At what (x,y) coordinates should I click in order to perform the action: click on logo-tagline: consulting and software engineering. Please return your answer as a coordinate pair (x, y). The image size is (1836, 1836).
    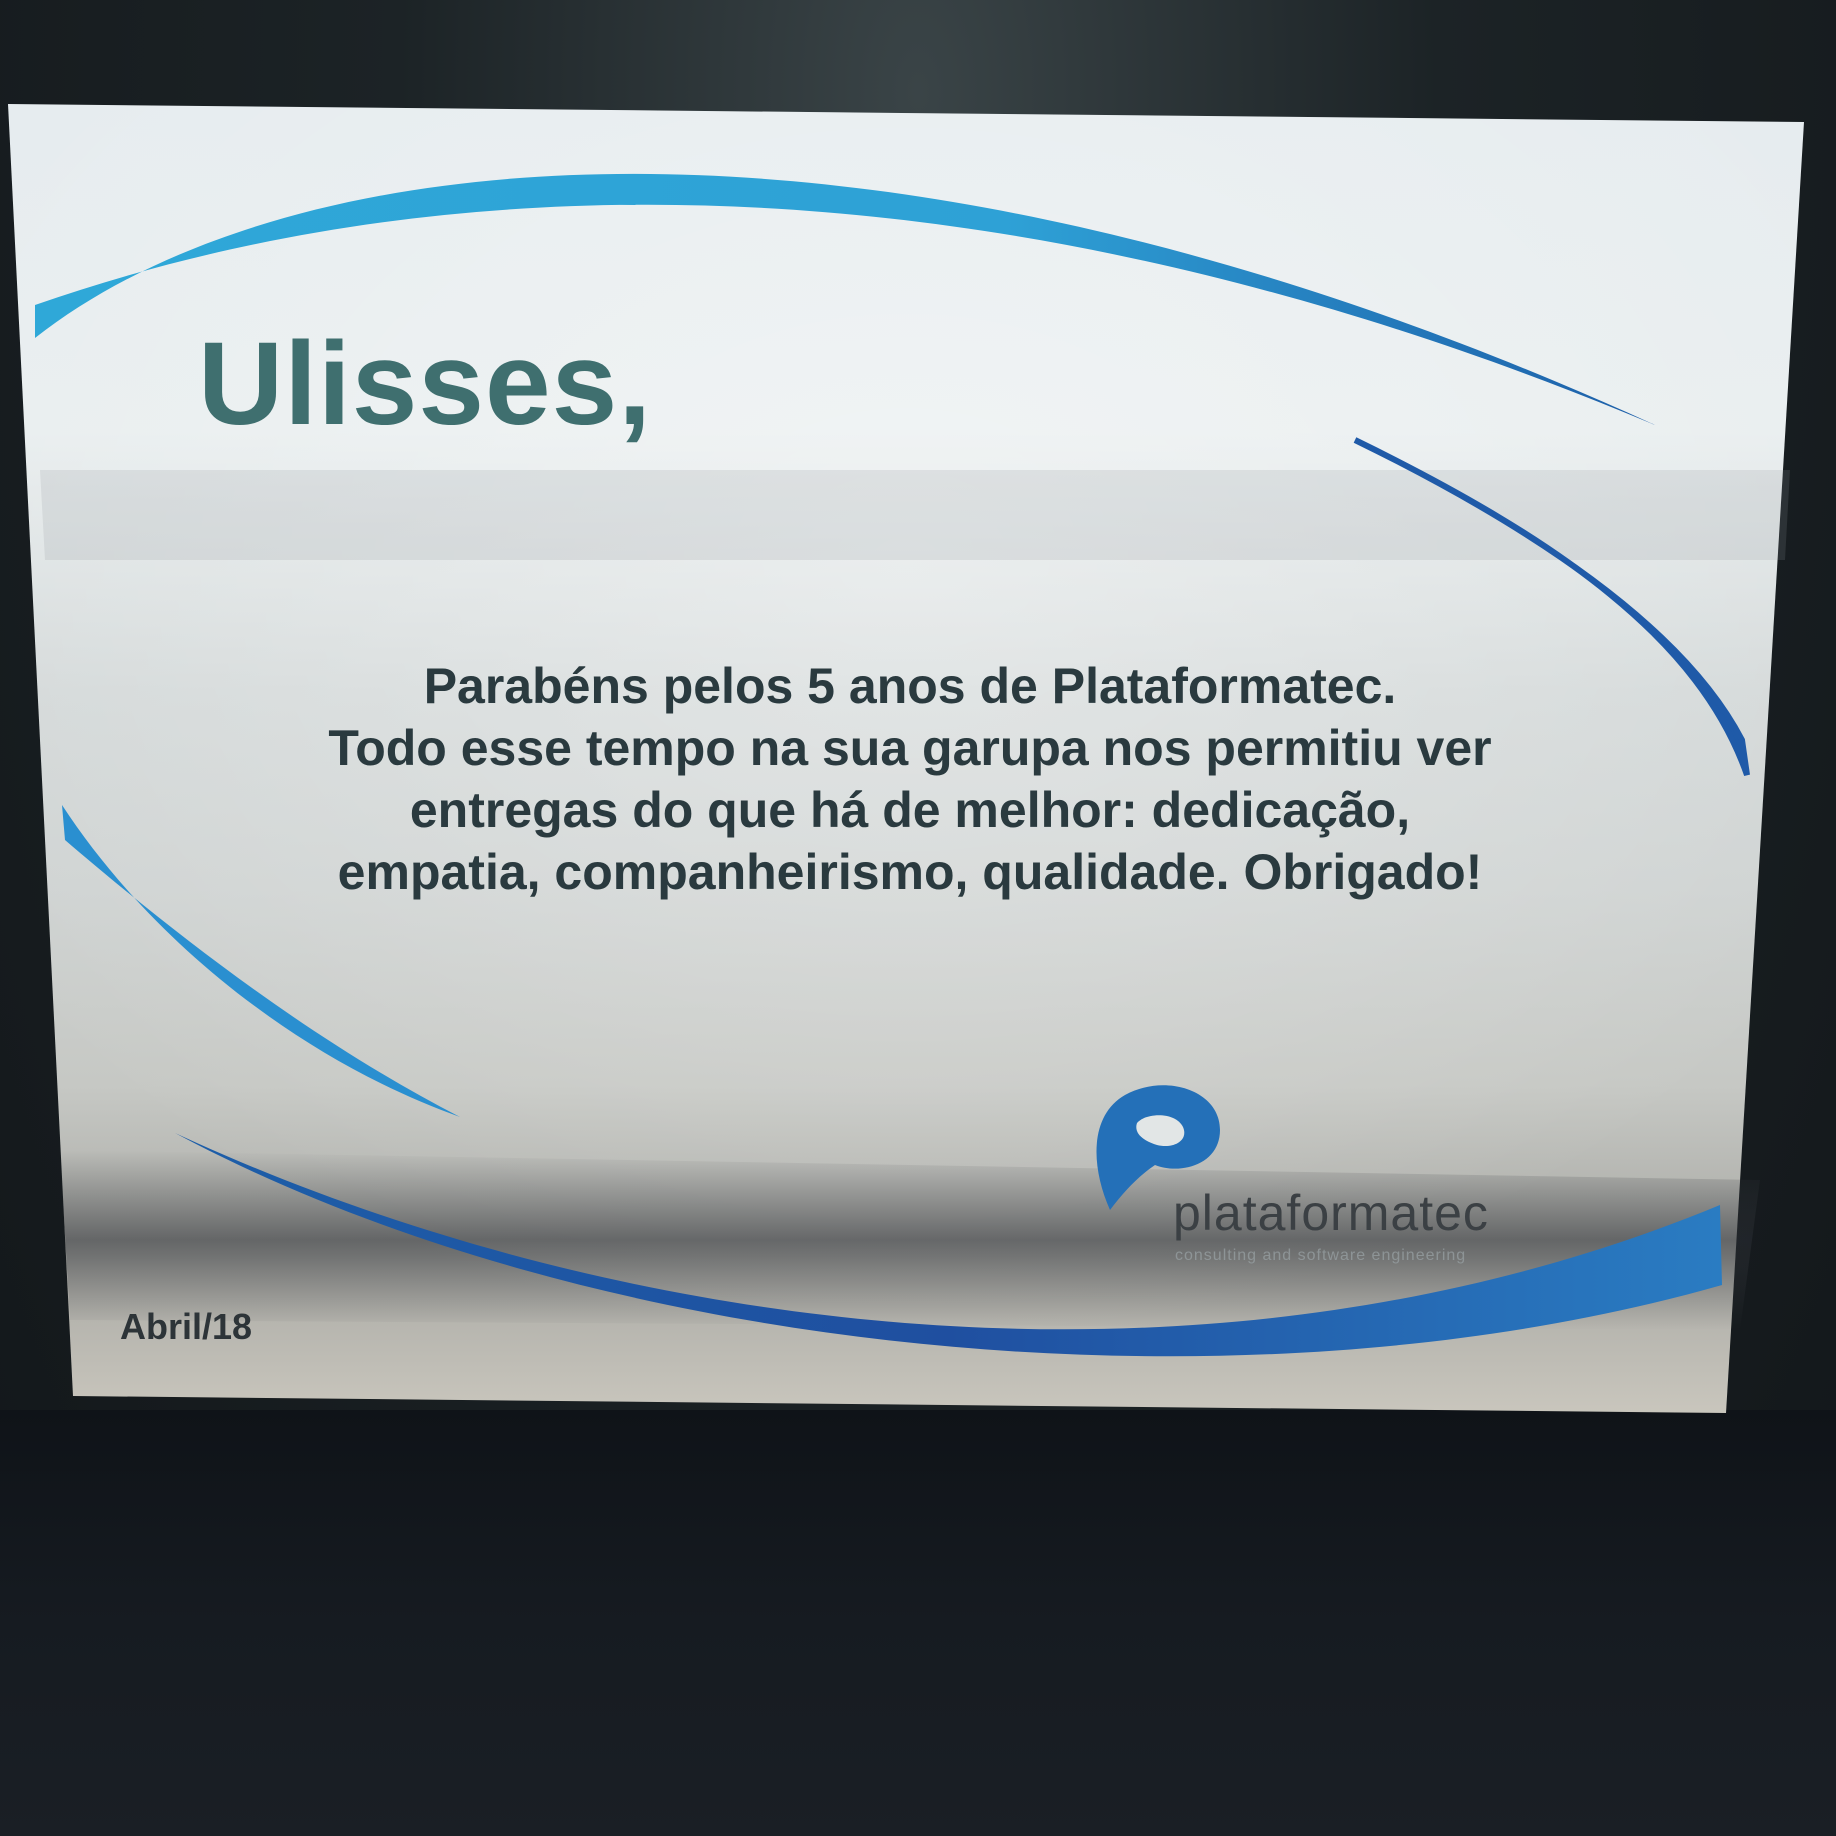
    Looking at the image, I should click on (1321, 1255).